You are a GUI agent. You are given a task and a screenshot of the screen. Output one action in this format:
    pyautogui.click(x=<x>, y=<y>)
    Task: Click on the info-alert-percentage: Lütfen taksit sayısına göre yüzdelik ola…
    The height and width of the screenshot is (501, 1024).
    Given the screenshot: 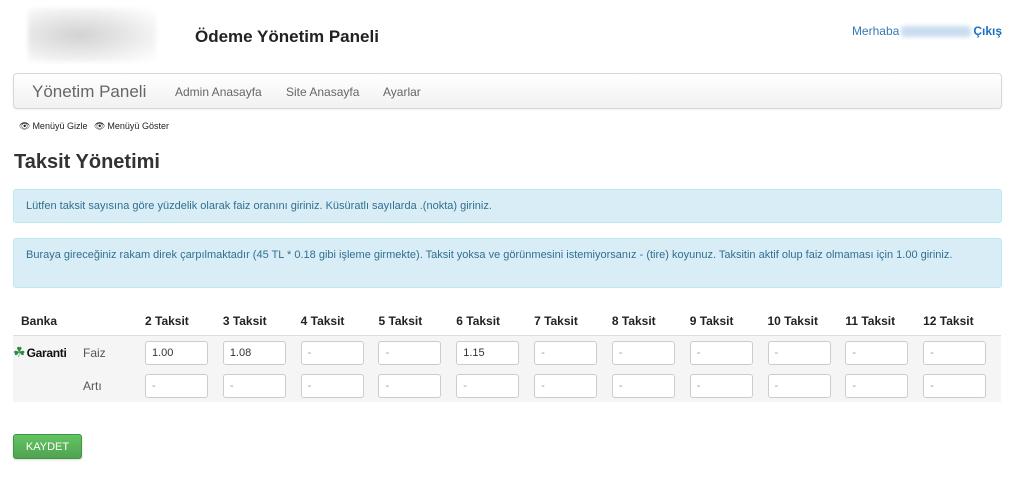 What is the action you would take?
    pyautogui.click(x=507, y=206)
    